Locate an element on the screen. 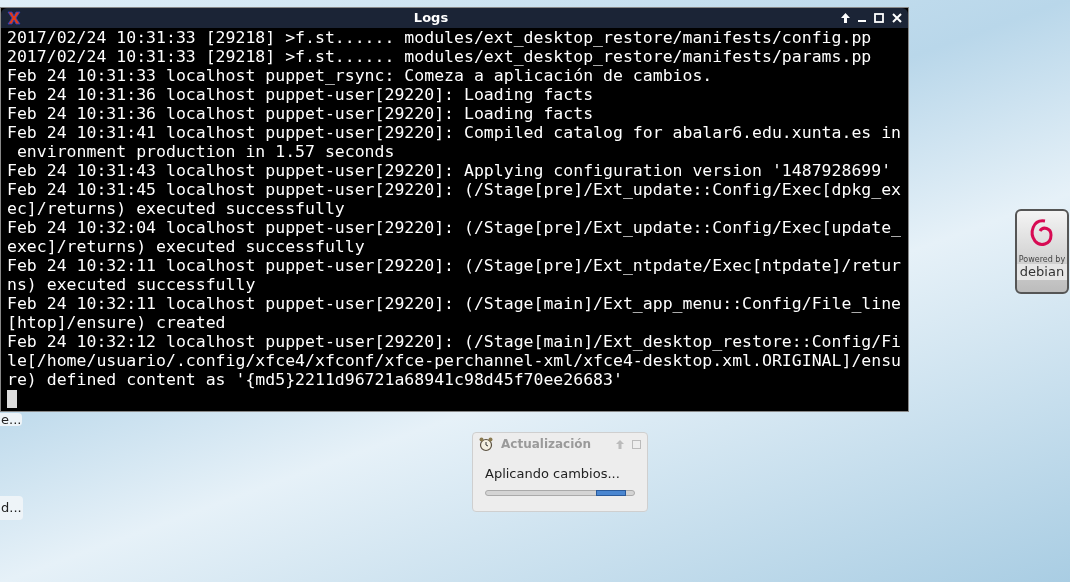  window-title: Logs is located at coordinates (431, 18).